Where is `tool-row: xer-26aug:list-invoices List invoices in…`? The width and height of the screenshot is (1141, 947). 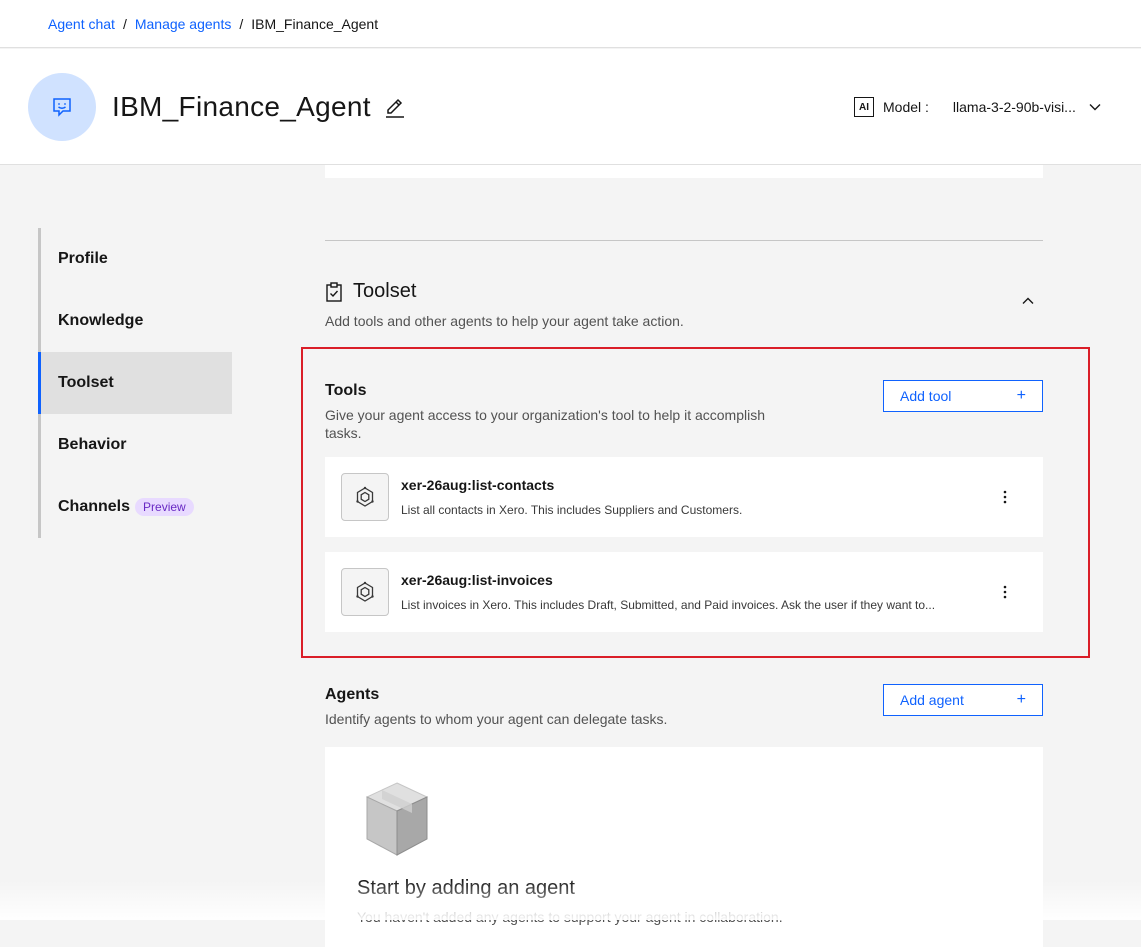 tool-row: xer-26aug:list-invoices List invoices in… is located at coordinates (684, 592).